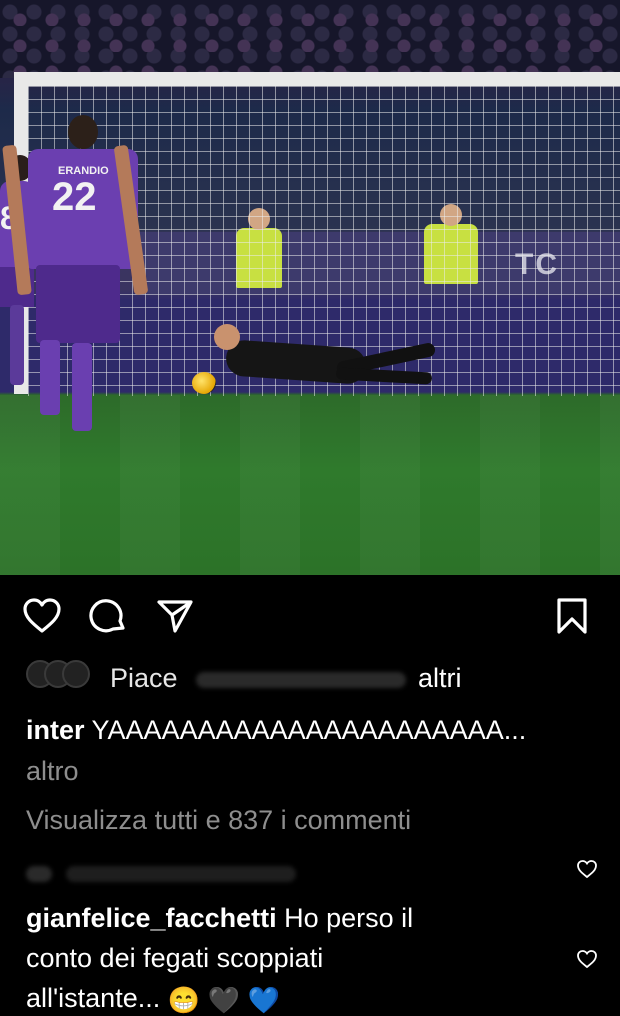 The height and width of the screenshot is (1016, 620). I want to click on like-button, so click(42, 616).